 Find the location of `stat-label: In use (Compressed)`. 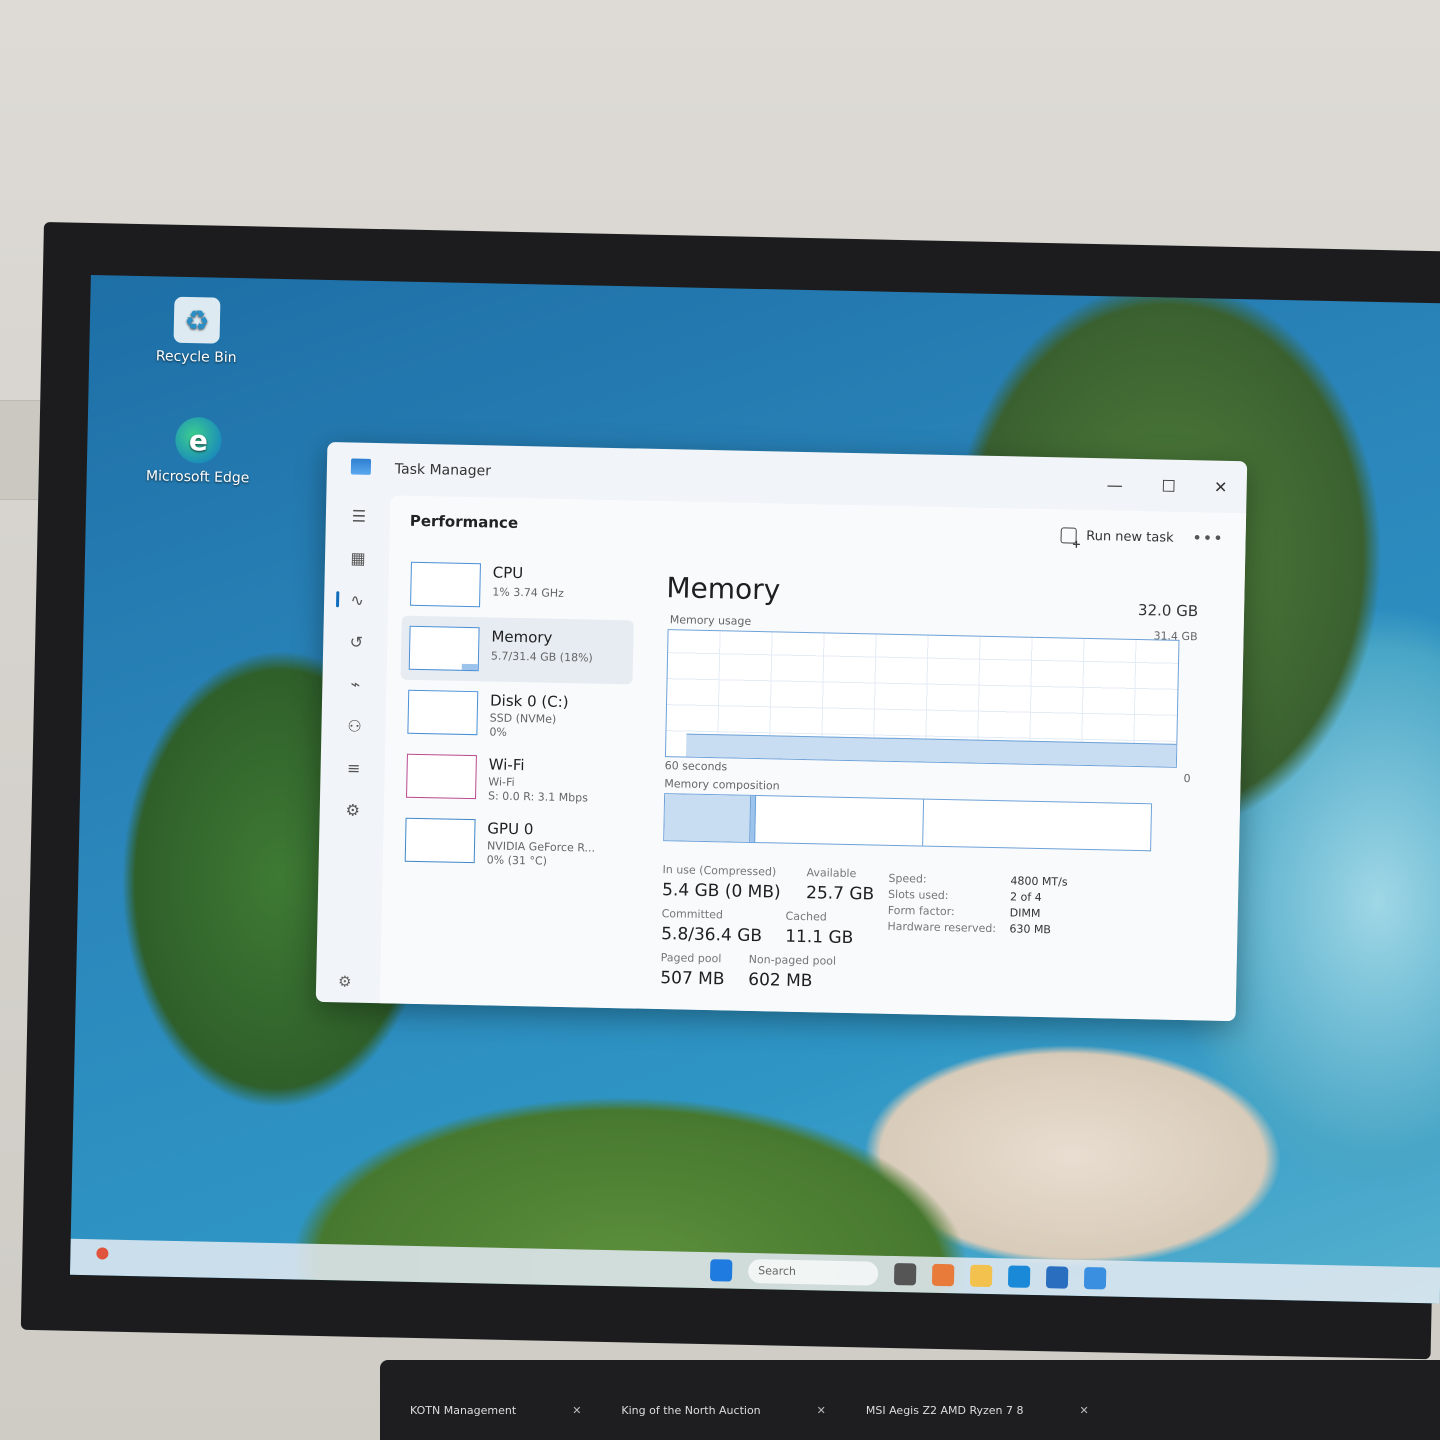

stat-label: In use (Compressed) is located at coordinates (719, 871).